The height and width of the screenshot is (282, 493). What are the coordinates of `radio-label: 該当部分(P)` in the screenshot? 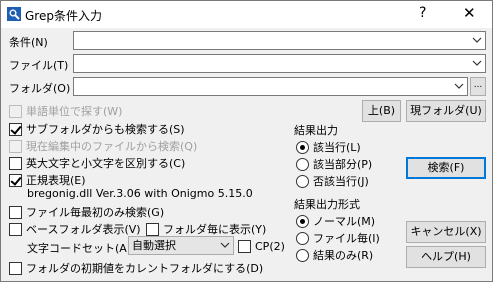 It's located at (343, 164).